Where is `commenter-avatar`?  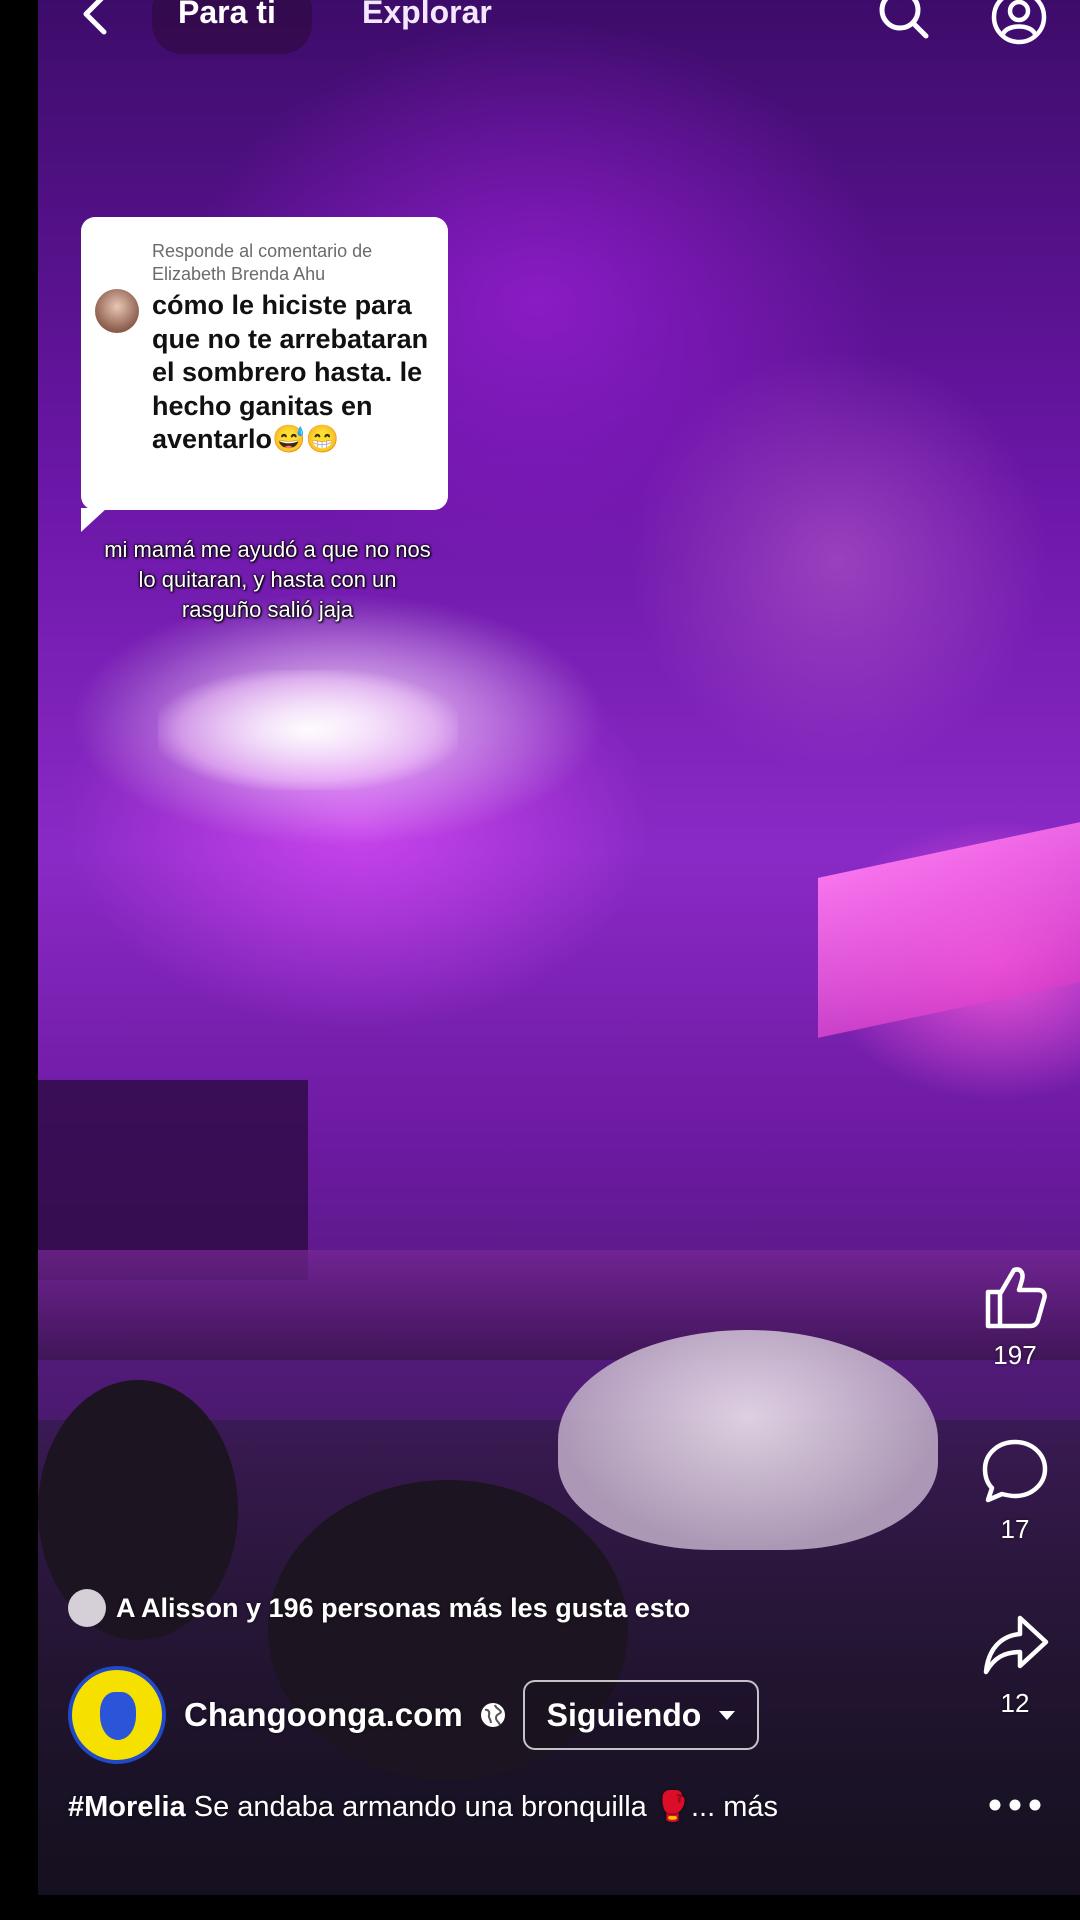
commenter-avatar is located at coordinates (117, 311).